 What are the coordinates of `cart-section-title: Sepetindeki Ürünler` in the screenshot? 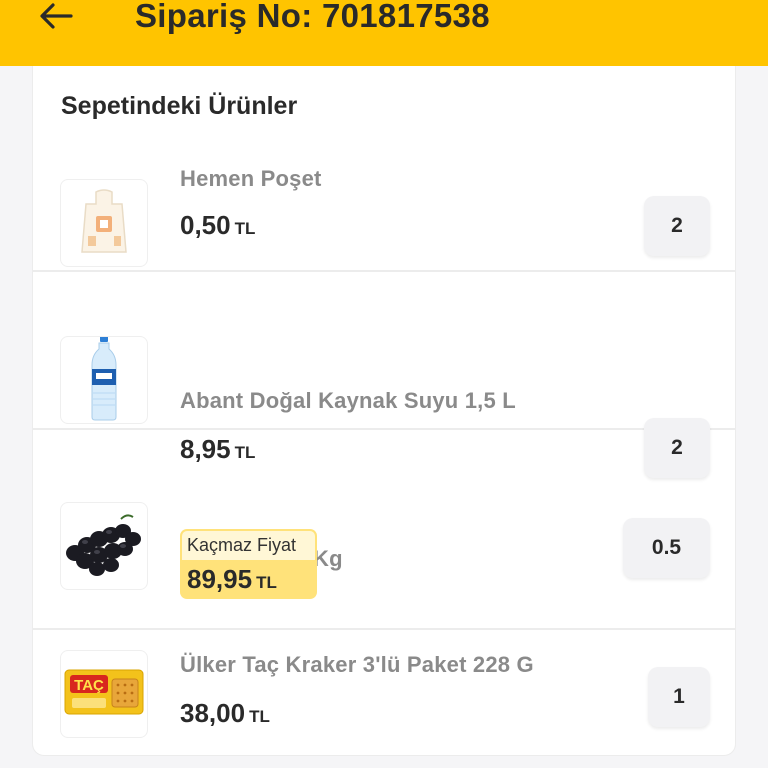 It's located at (179, 106).